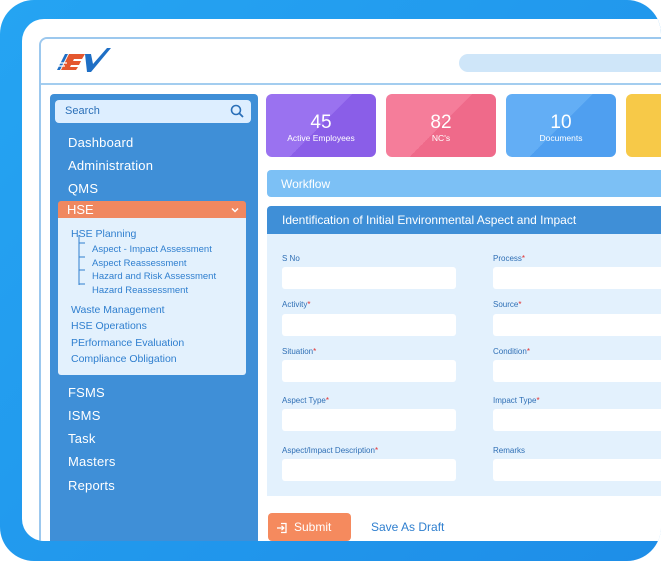 The image size is (661, 561). Describe the element at coordinates (80, 209) in the screenshot. I see `sidebar-item-label: HSE` at that location.